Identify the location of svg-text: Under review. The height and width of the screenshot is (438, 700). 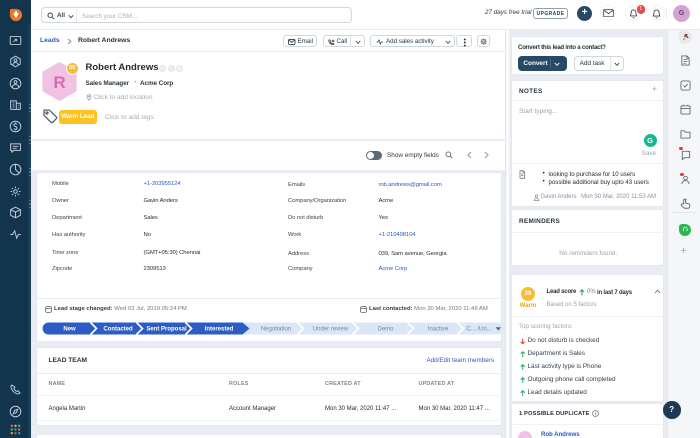
(331, 329).